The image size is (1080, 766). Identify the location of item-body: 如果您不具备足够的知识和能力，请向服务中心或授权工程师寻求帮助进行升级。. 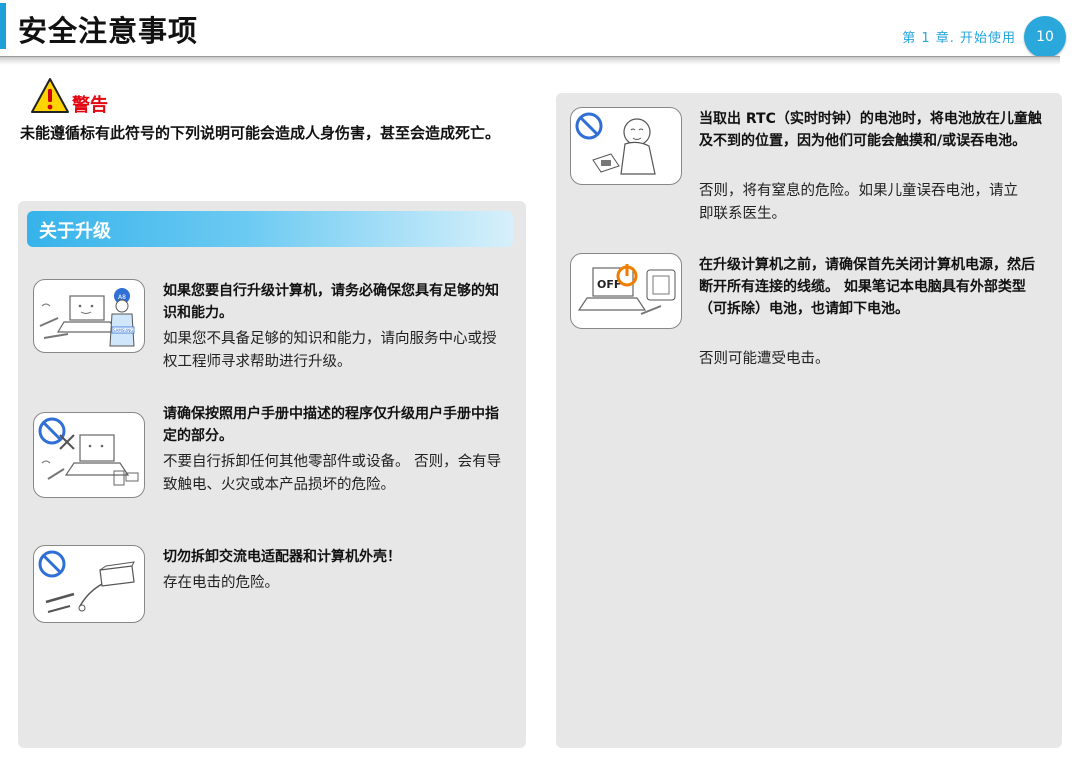
(330, 350).